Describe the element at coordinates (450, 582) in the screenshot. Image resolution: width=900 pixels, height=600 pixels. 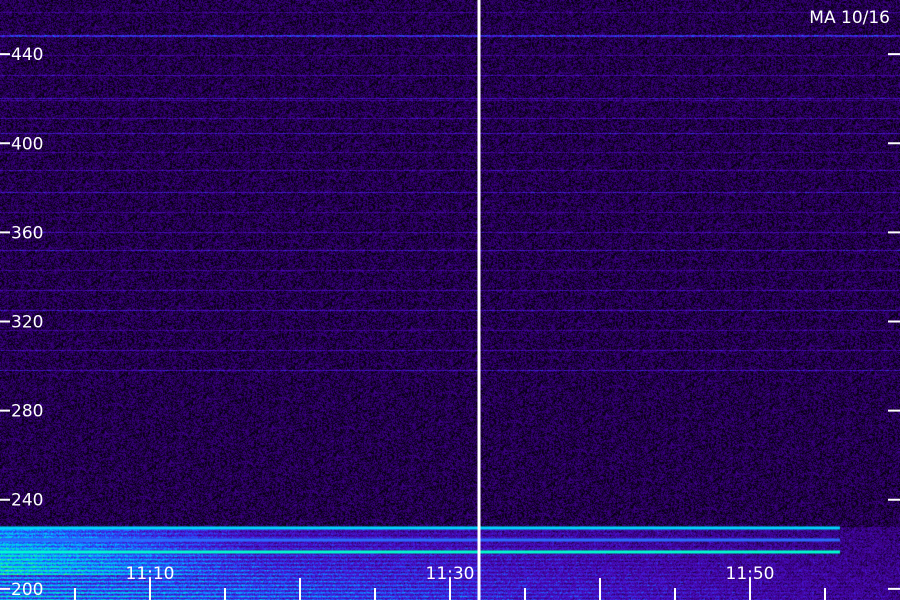
I see `x-axis: 11:10 11:30 11:50` at that location.